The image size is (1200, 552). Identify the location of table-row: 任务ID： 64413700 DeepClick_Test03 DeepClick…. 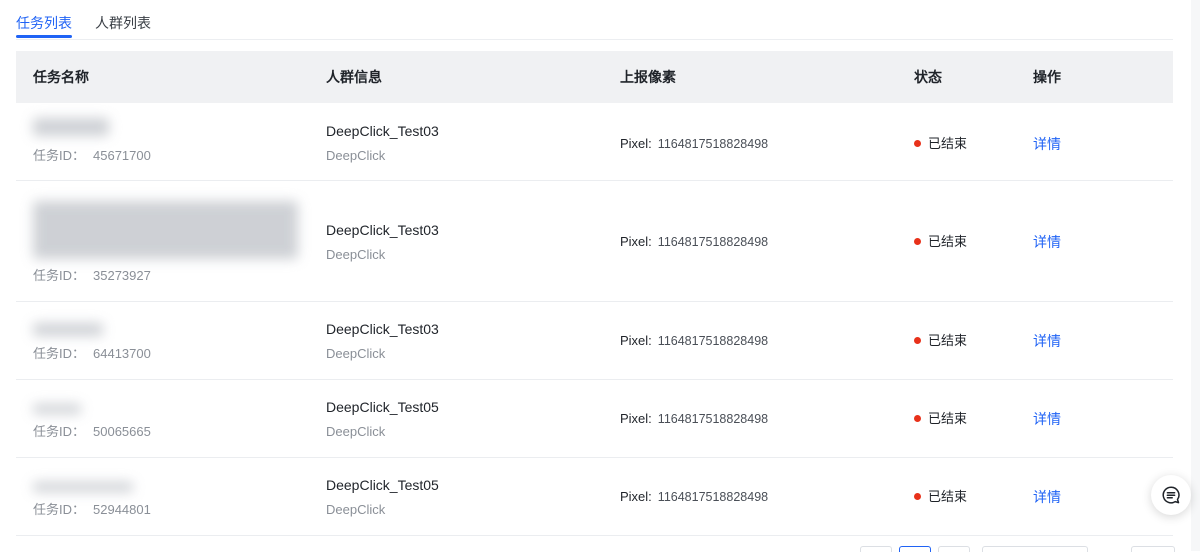
(594, 341).